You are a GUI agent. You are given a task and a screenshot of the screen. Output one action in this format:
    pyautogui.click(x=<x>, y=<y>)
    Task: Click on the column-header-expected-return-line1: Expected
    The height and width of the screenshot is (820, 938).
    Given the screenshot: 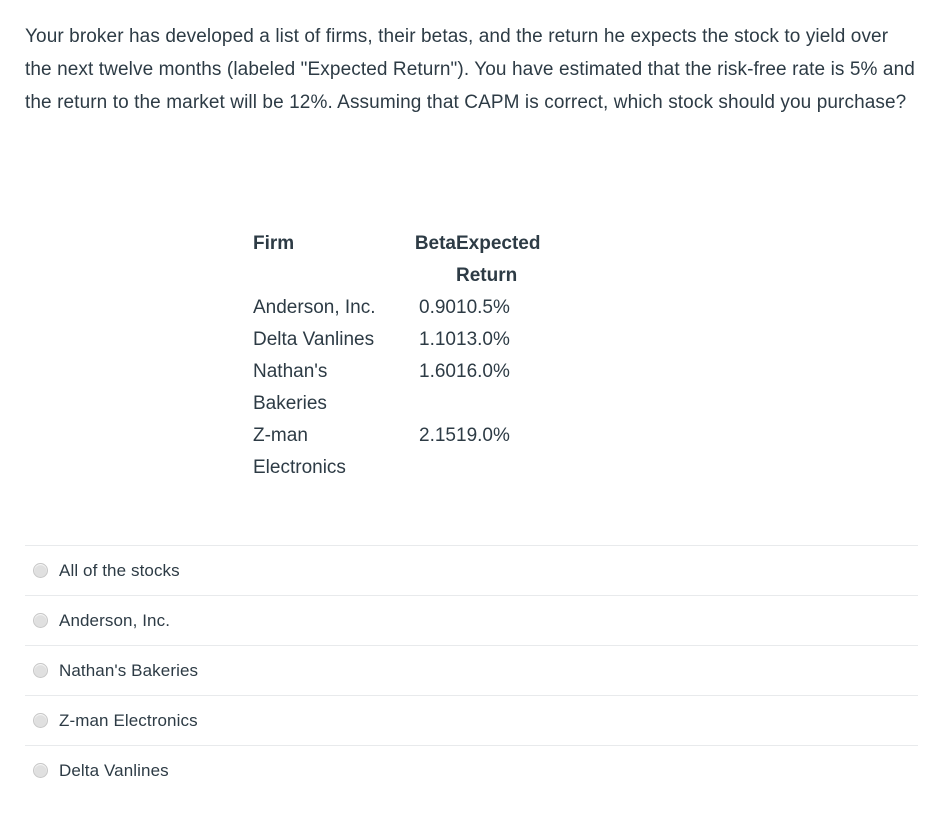 What is the action you would take?
    pyautogui.click(x=498, y=243)
    